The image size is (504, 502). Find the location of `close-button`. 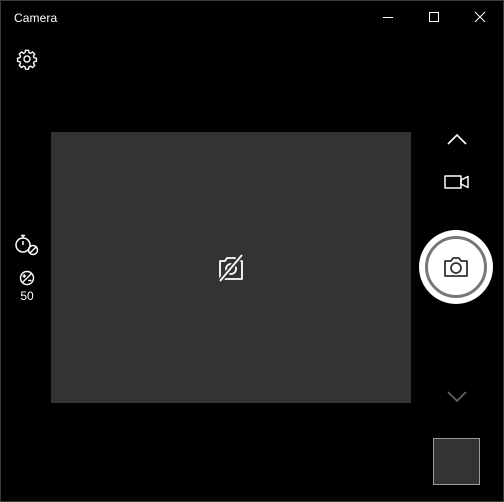

close-button is located at coordinates (480, 17).